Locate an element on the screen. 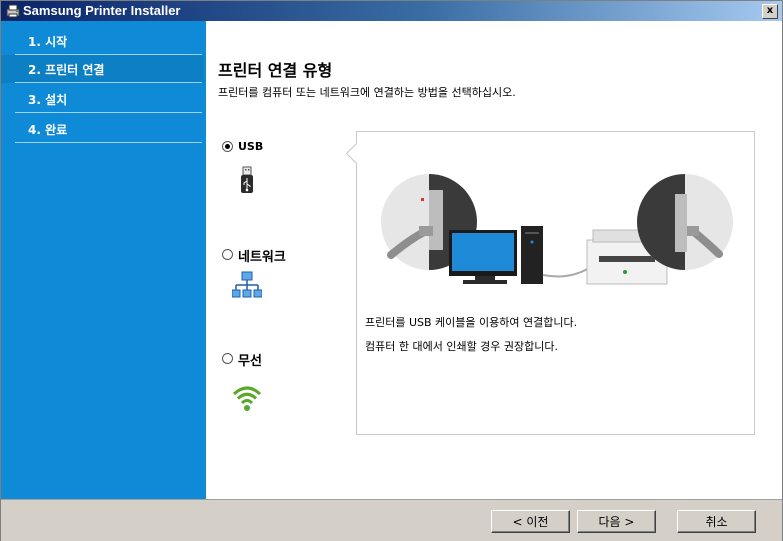  sidebar-item-printer-connection: 2. 프린터 연결 is located at coordinates (102, 69).